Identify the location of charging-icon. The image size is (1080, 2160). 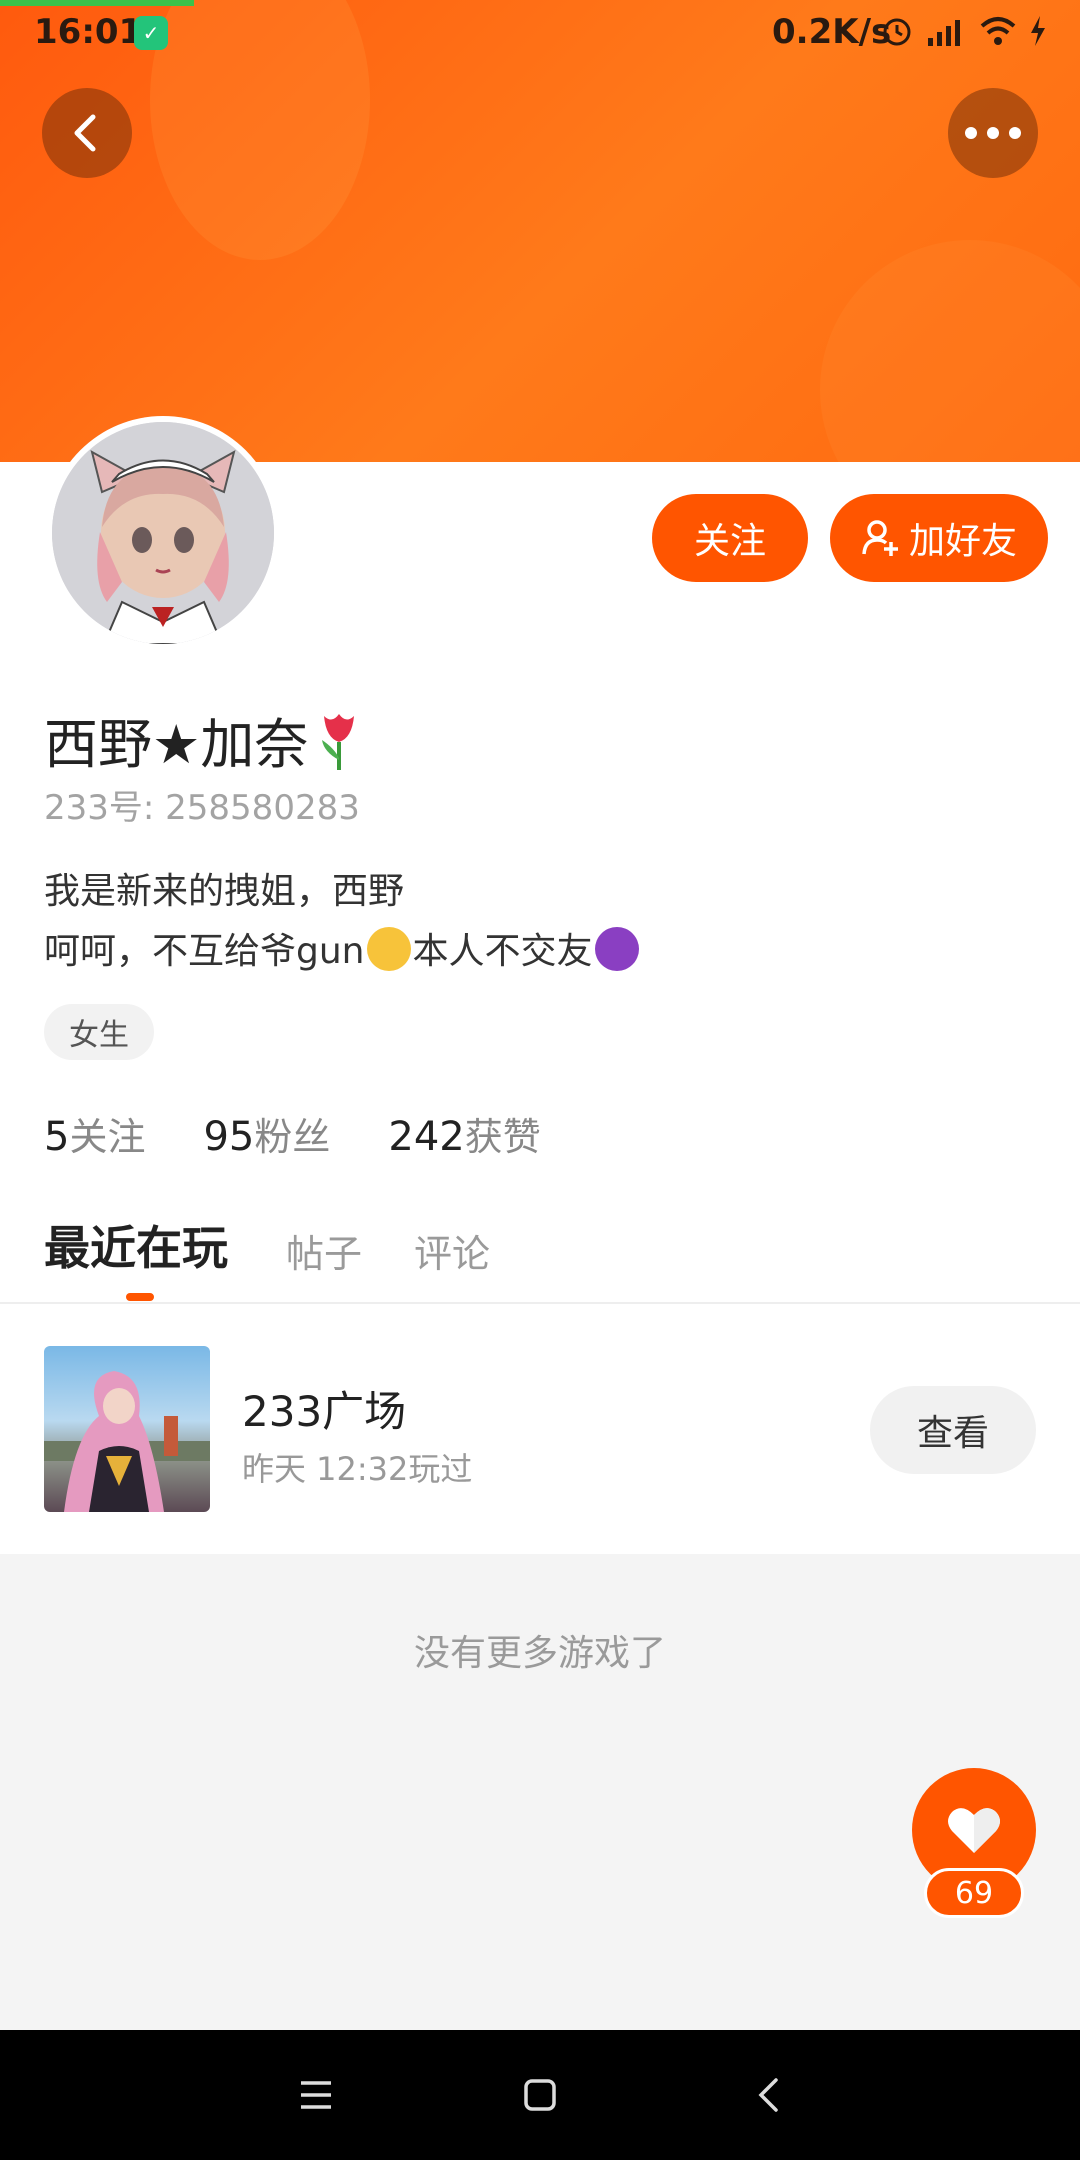
(1038, 31).